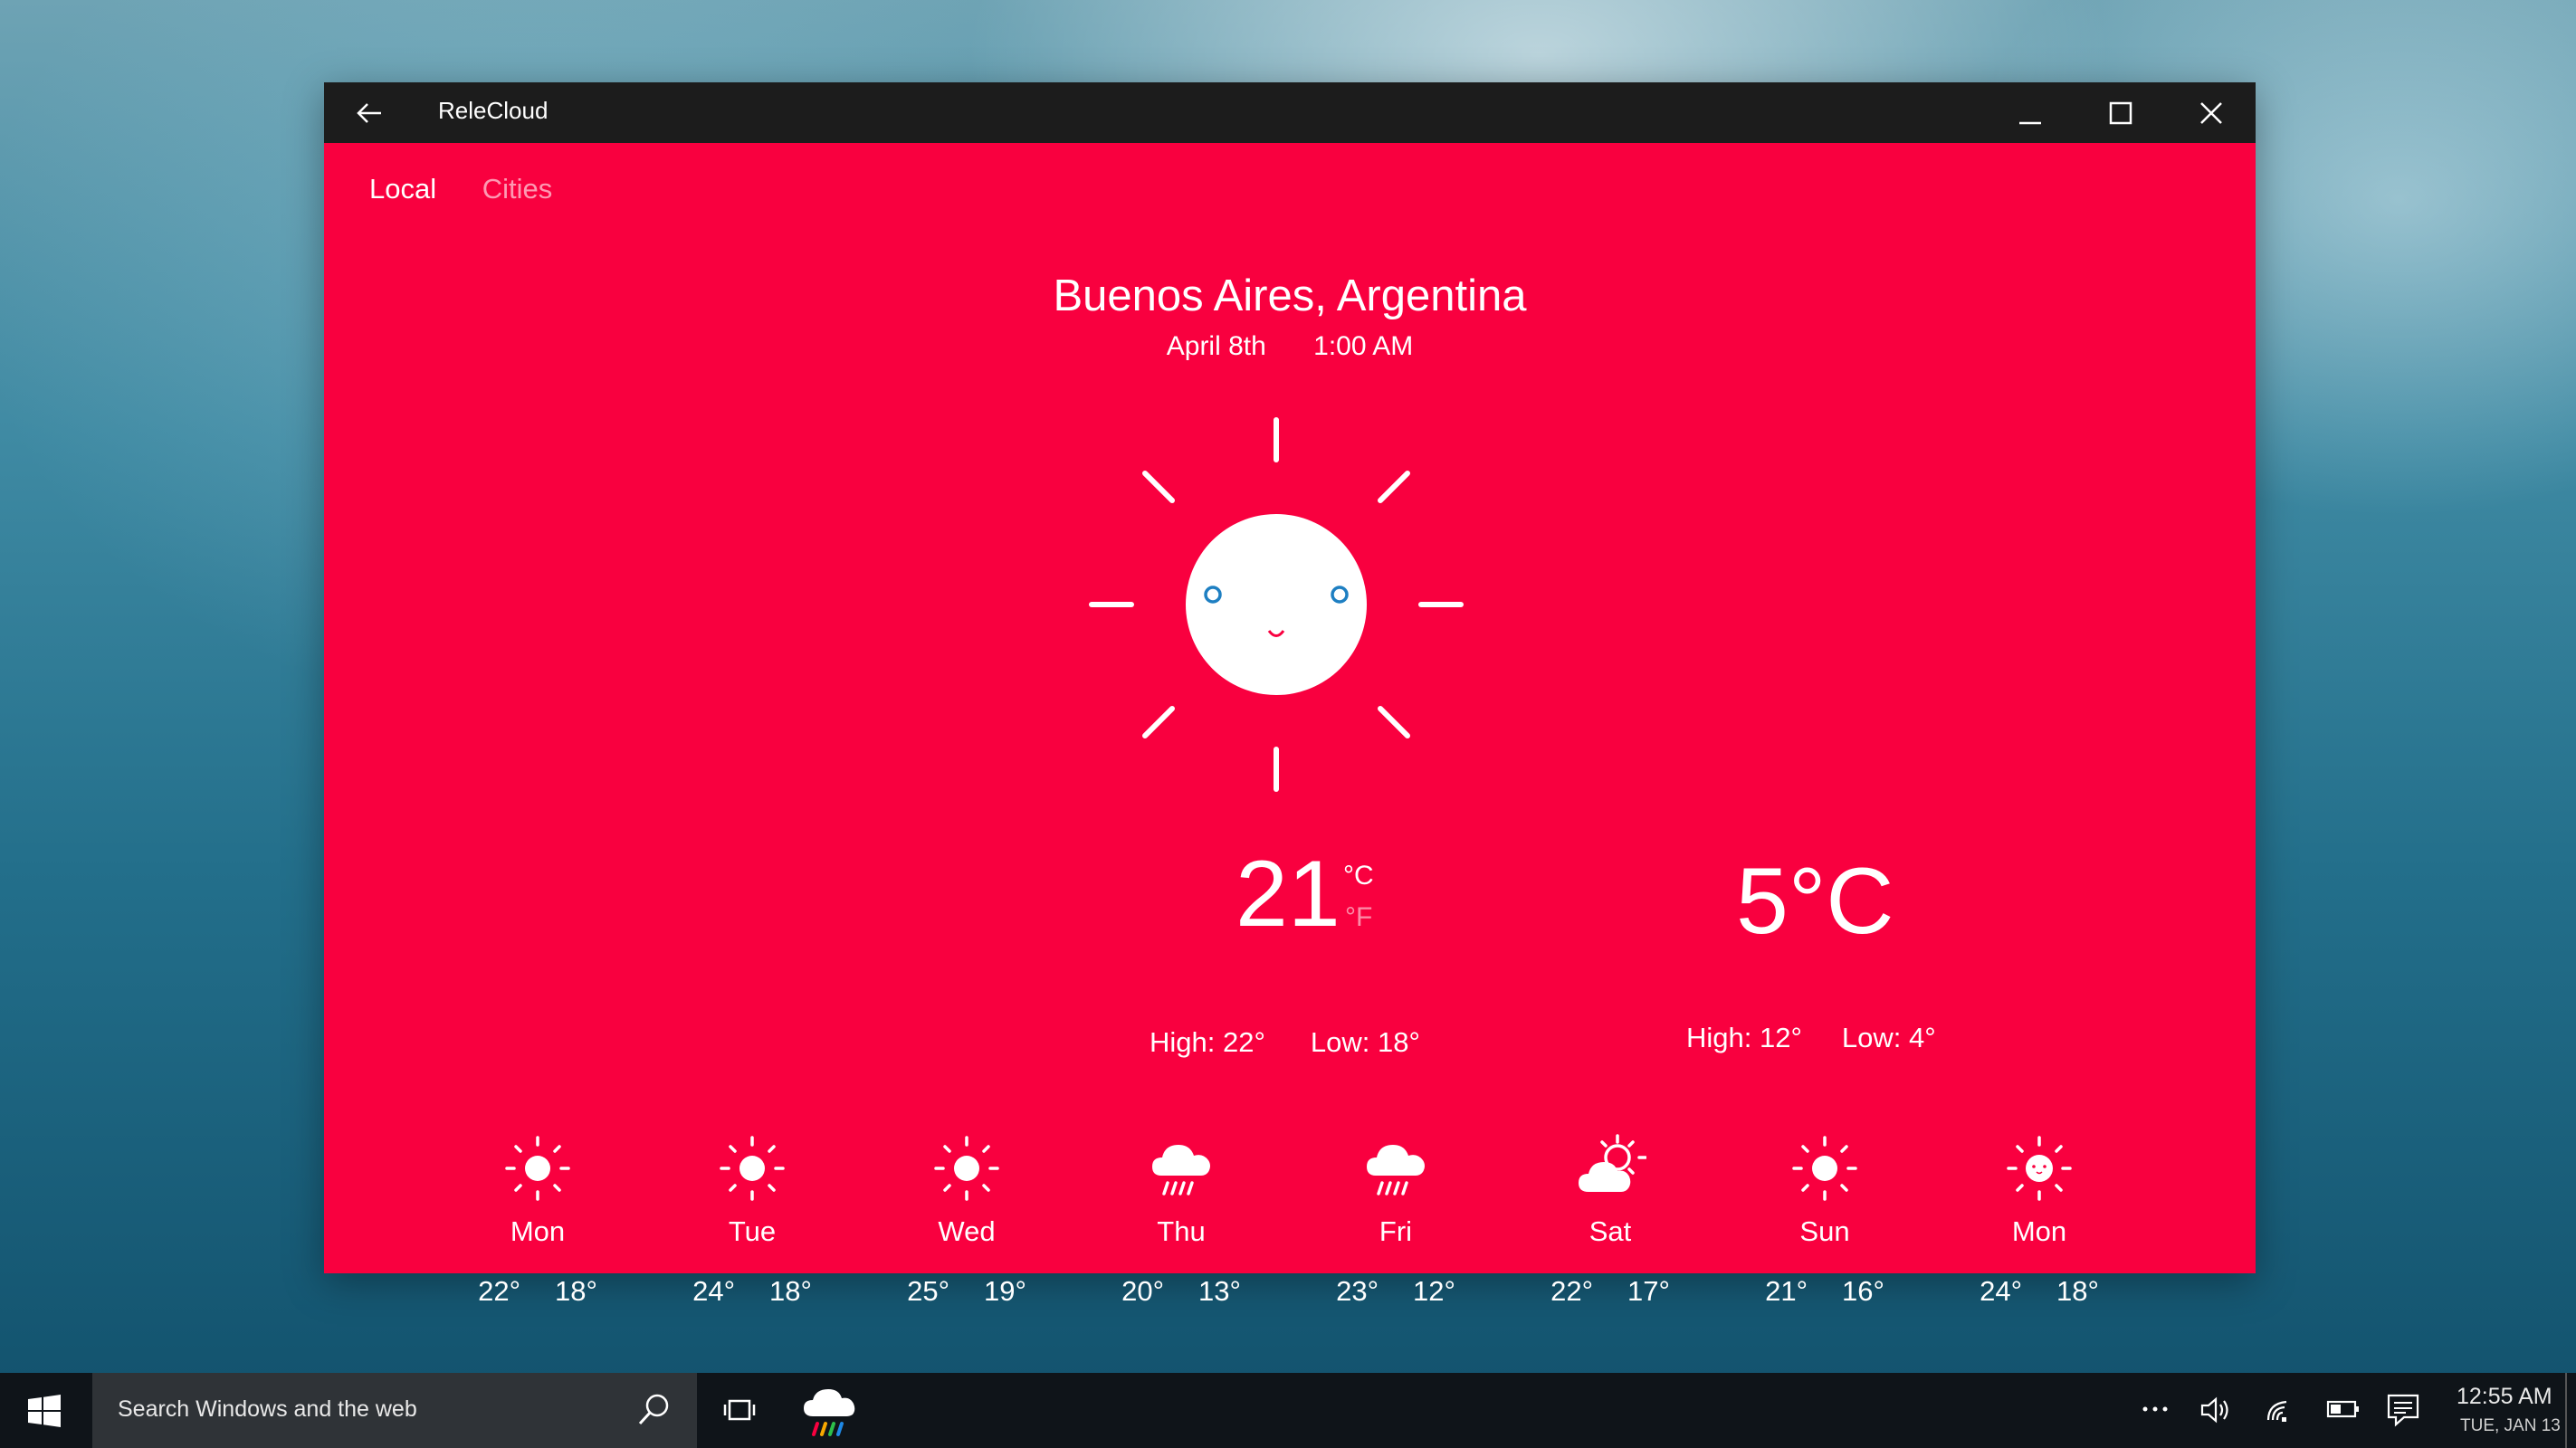 Image resolution: width=2576 pixels, height=1448 pixels. I want to click on close-icon, so click(2211, 113).